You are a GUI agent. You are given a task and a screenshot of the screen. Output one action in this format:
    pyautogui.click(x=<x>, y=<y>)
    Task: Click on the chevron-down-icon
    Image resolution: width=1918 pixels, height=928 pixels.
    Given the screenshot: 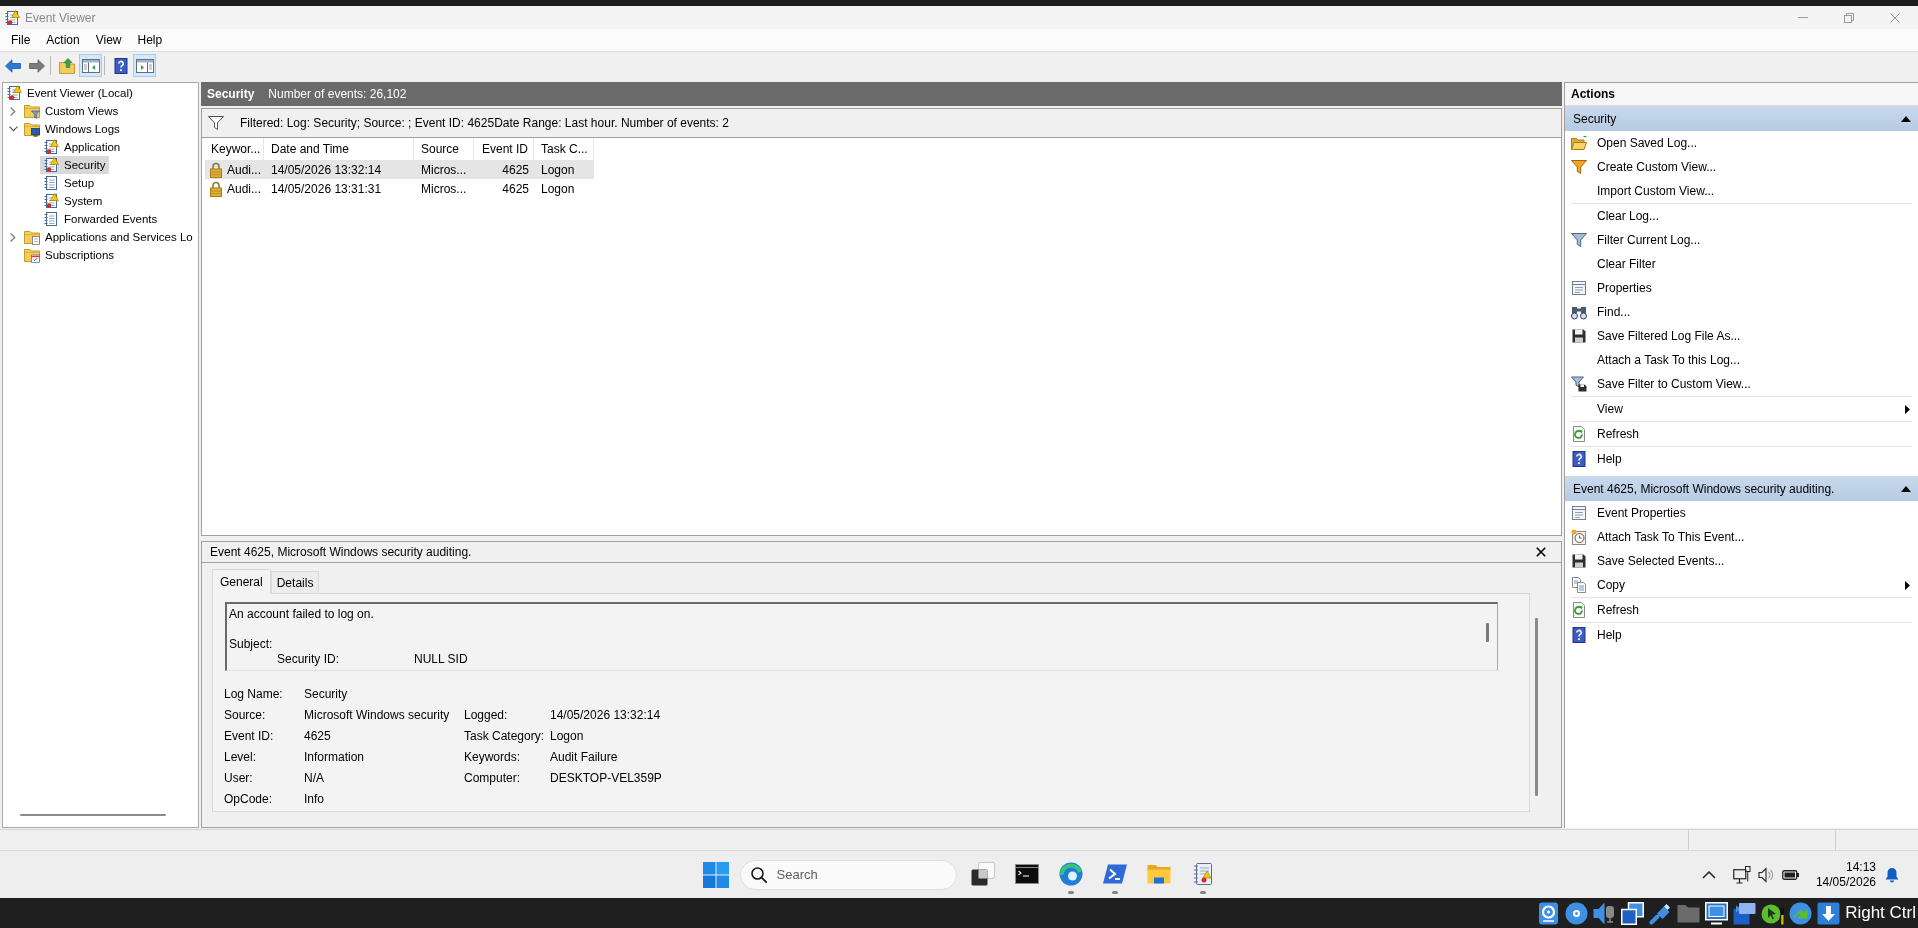 What is the action you would take?
    pyautogui.click(x=13, y=129)
    